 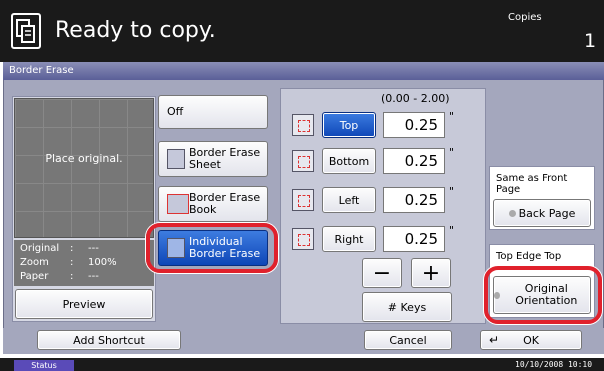 I want to click on add-shortcut-button: Add Shortcut, so click(x=109, y=340).